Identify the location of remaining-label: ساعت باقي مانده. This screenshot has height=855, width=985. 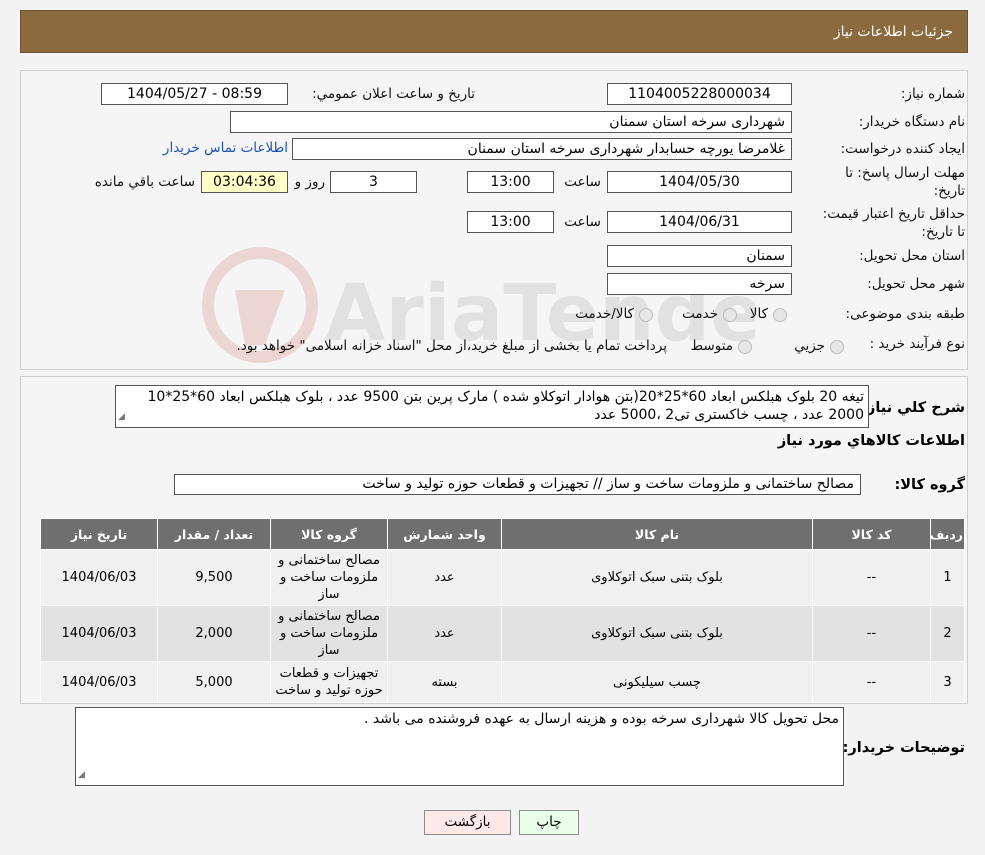
(144, 182).